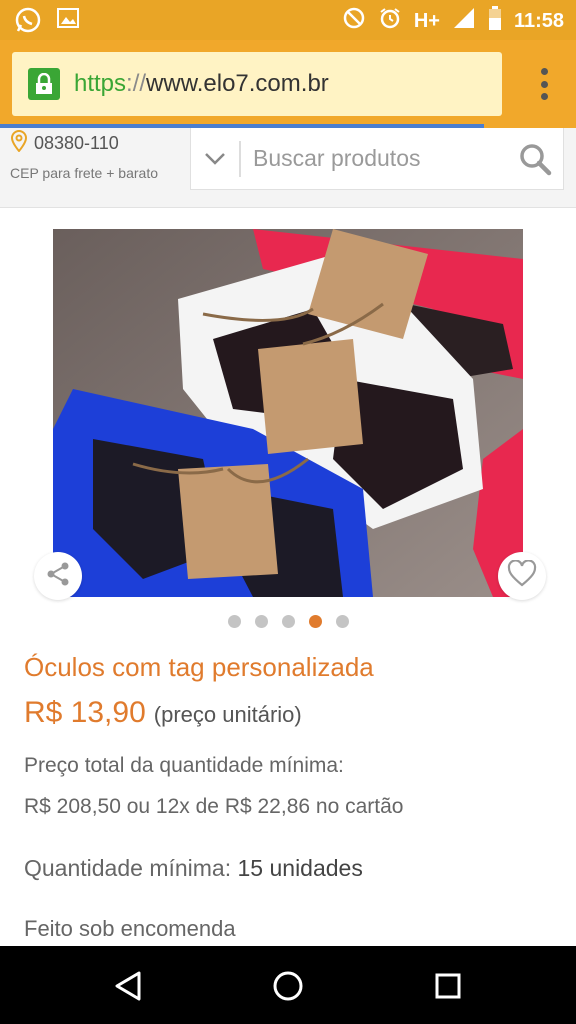 The width and height of the screenshot is (576, 1024). I want to click on whatsapp-icon, so click(28, 22).